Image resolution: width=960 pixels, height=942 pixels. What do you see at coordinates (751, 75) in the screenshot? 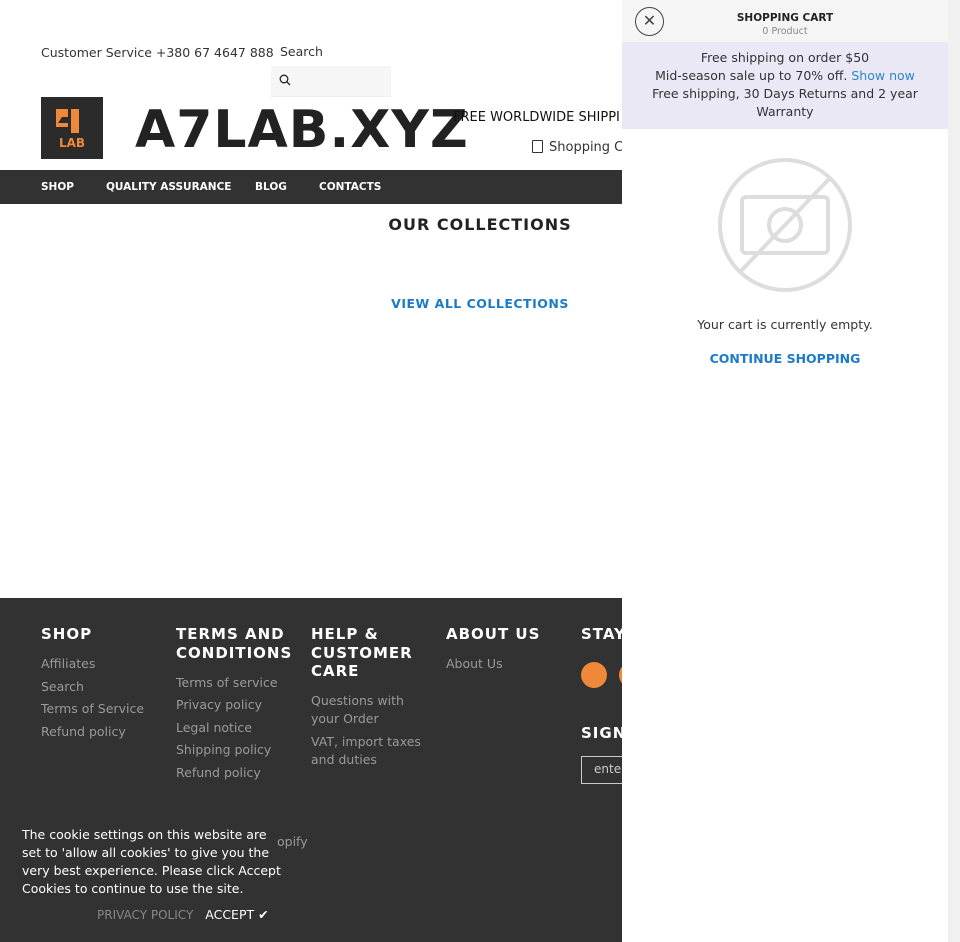
I see `promo-line: Mid-season sale up to 70% off.` at bounding box center [751, 75].